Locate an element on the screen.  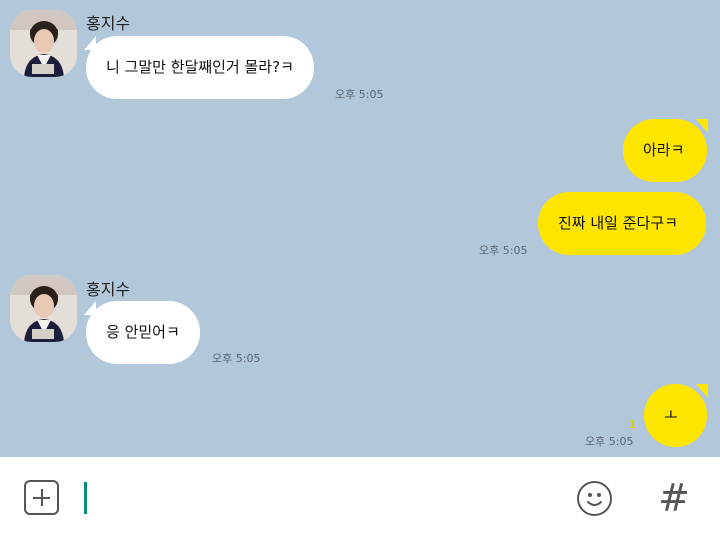
message-bubble: 아라ㅋ is located at coordinates (665, 150).